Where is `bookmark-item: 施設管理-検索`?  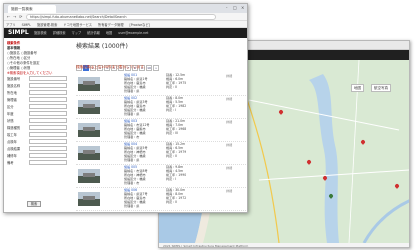 bookmark-item: 施設管理-検索 is located at coordinates (47, 24).